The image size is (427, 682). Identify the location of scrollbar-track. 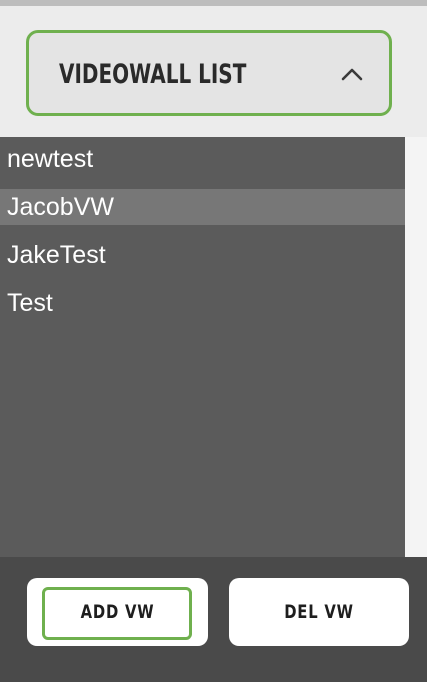
(416, 347).